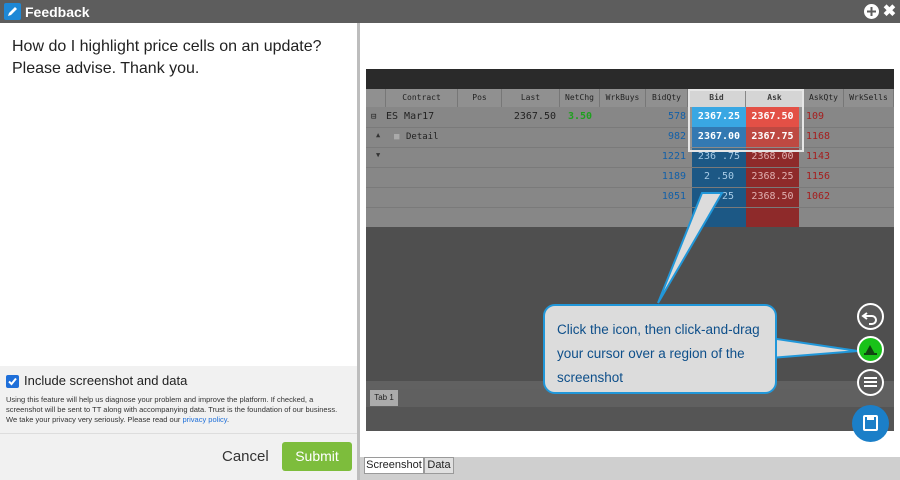 This screenshot has width=900, height=480. I want to click on include-screenshot-label: Include screenshot and data, so click(106, 380).